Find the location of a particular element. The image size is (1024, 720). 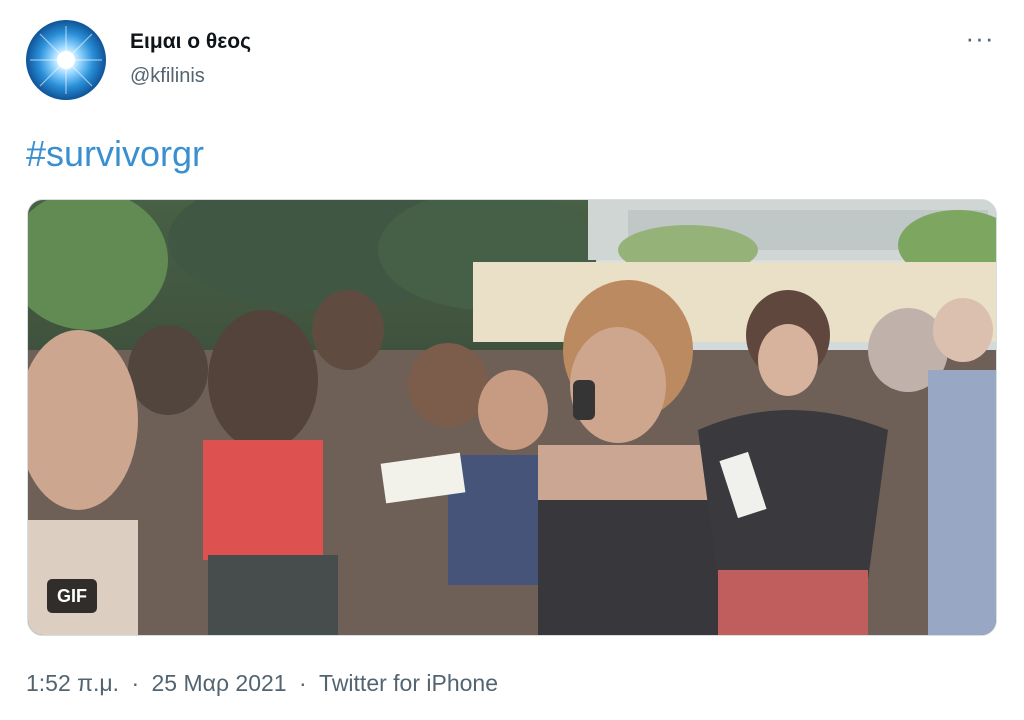

avatar is located at coordinates (66, 60).